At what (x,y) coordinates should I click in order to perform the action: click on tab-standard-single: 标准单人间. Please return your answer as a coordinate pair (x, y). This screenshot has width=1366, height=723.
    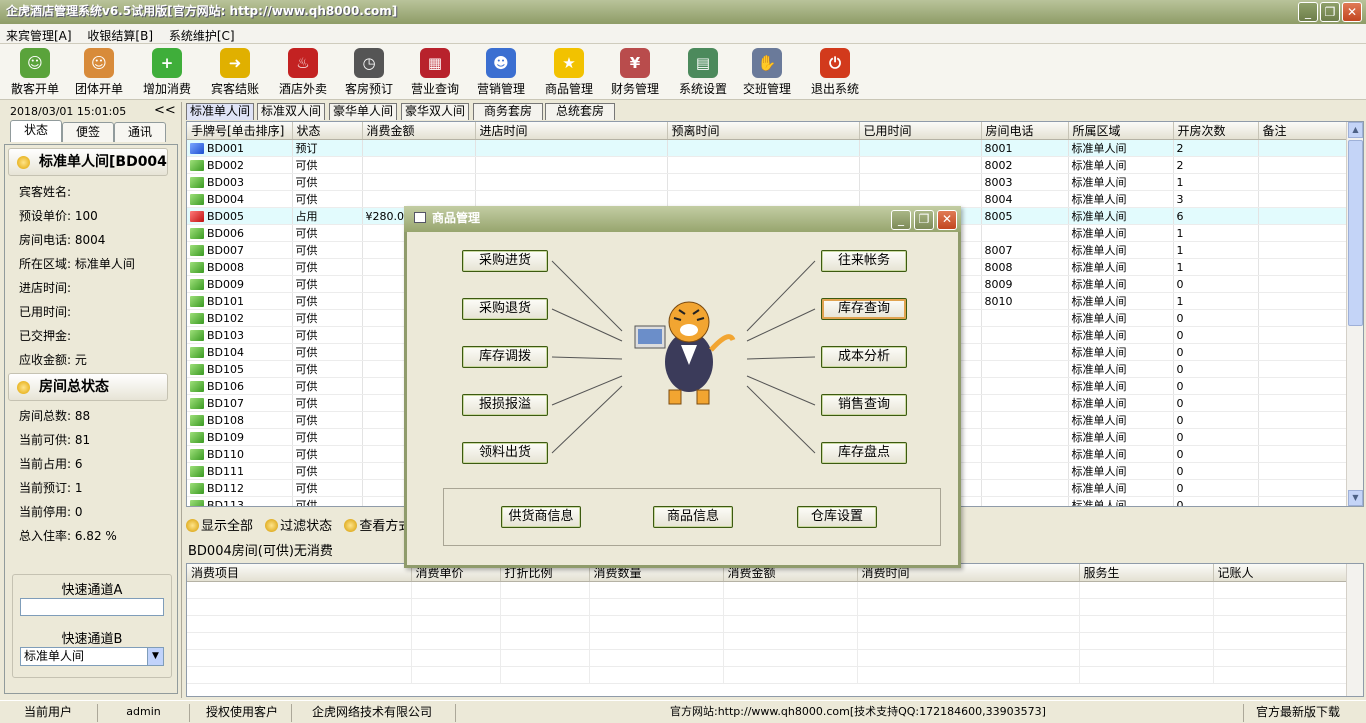
    Looking at the image, I should click on (220, 111).